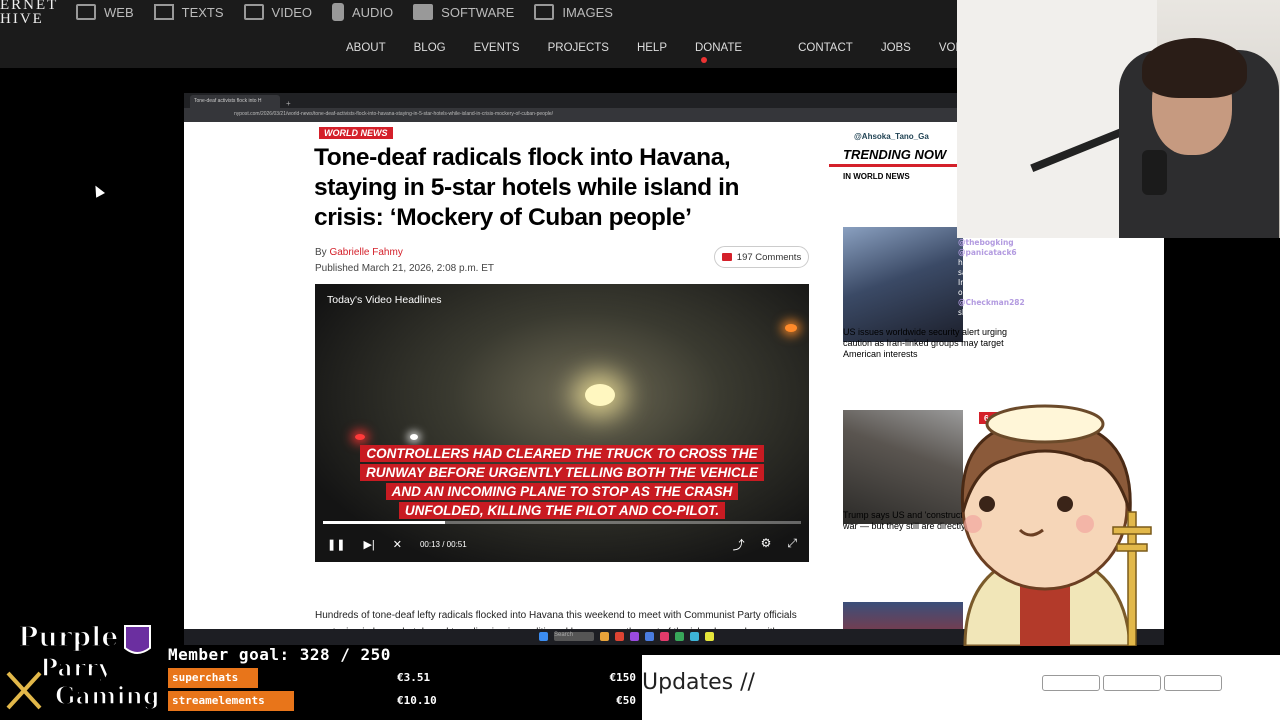  I want to click on chat-msg: she's stil, so click(974, 312).